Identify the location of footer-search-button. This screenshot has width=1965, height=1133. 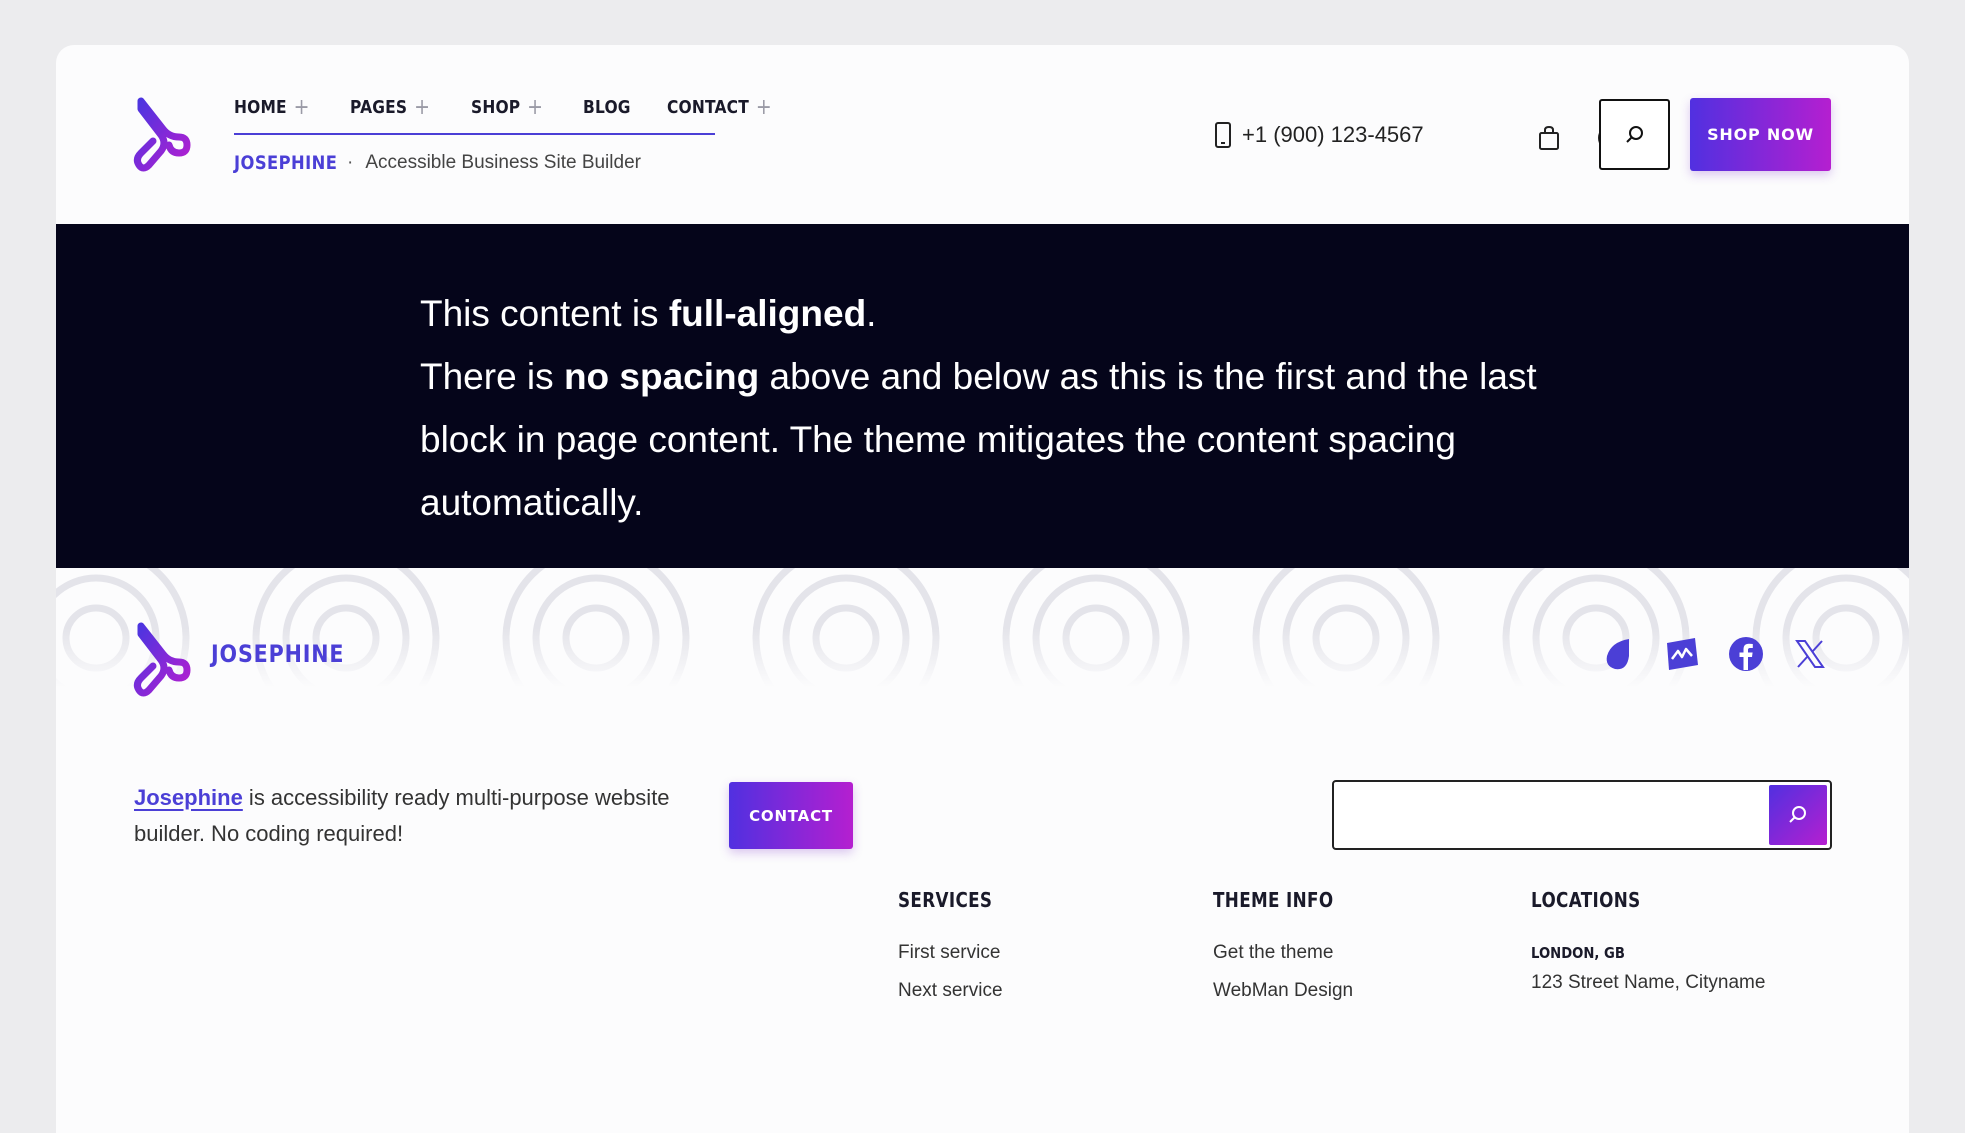
(1798, 815).